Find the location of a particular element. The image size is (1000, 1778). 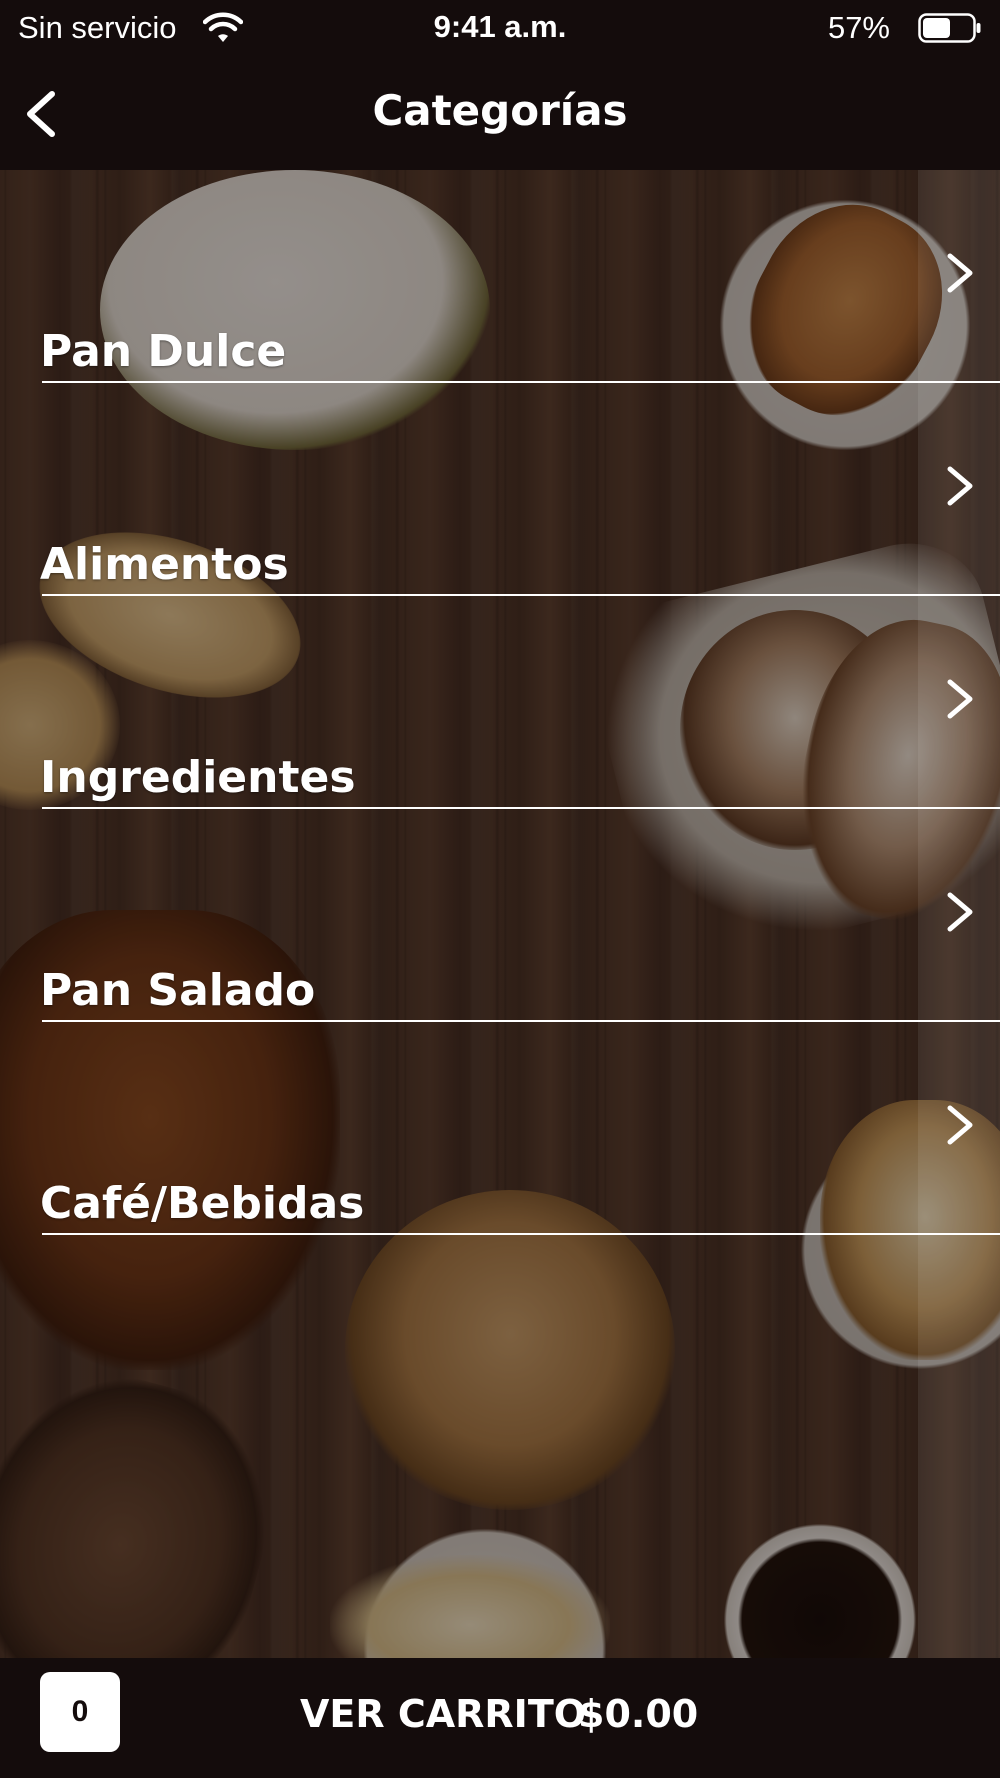

category-label: Café/Bebidas is located at coordinates (202, 1203).